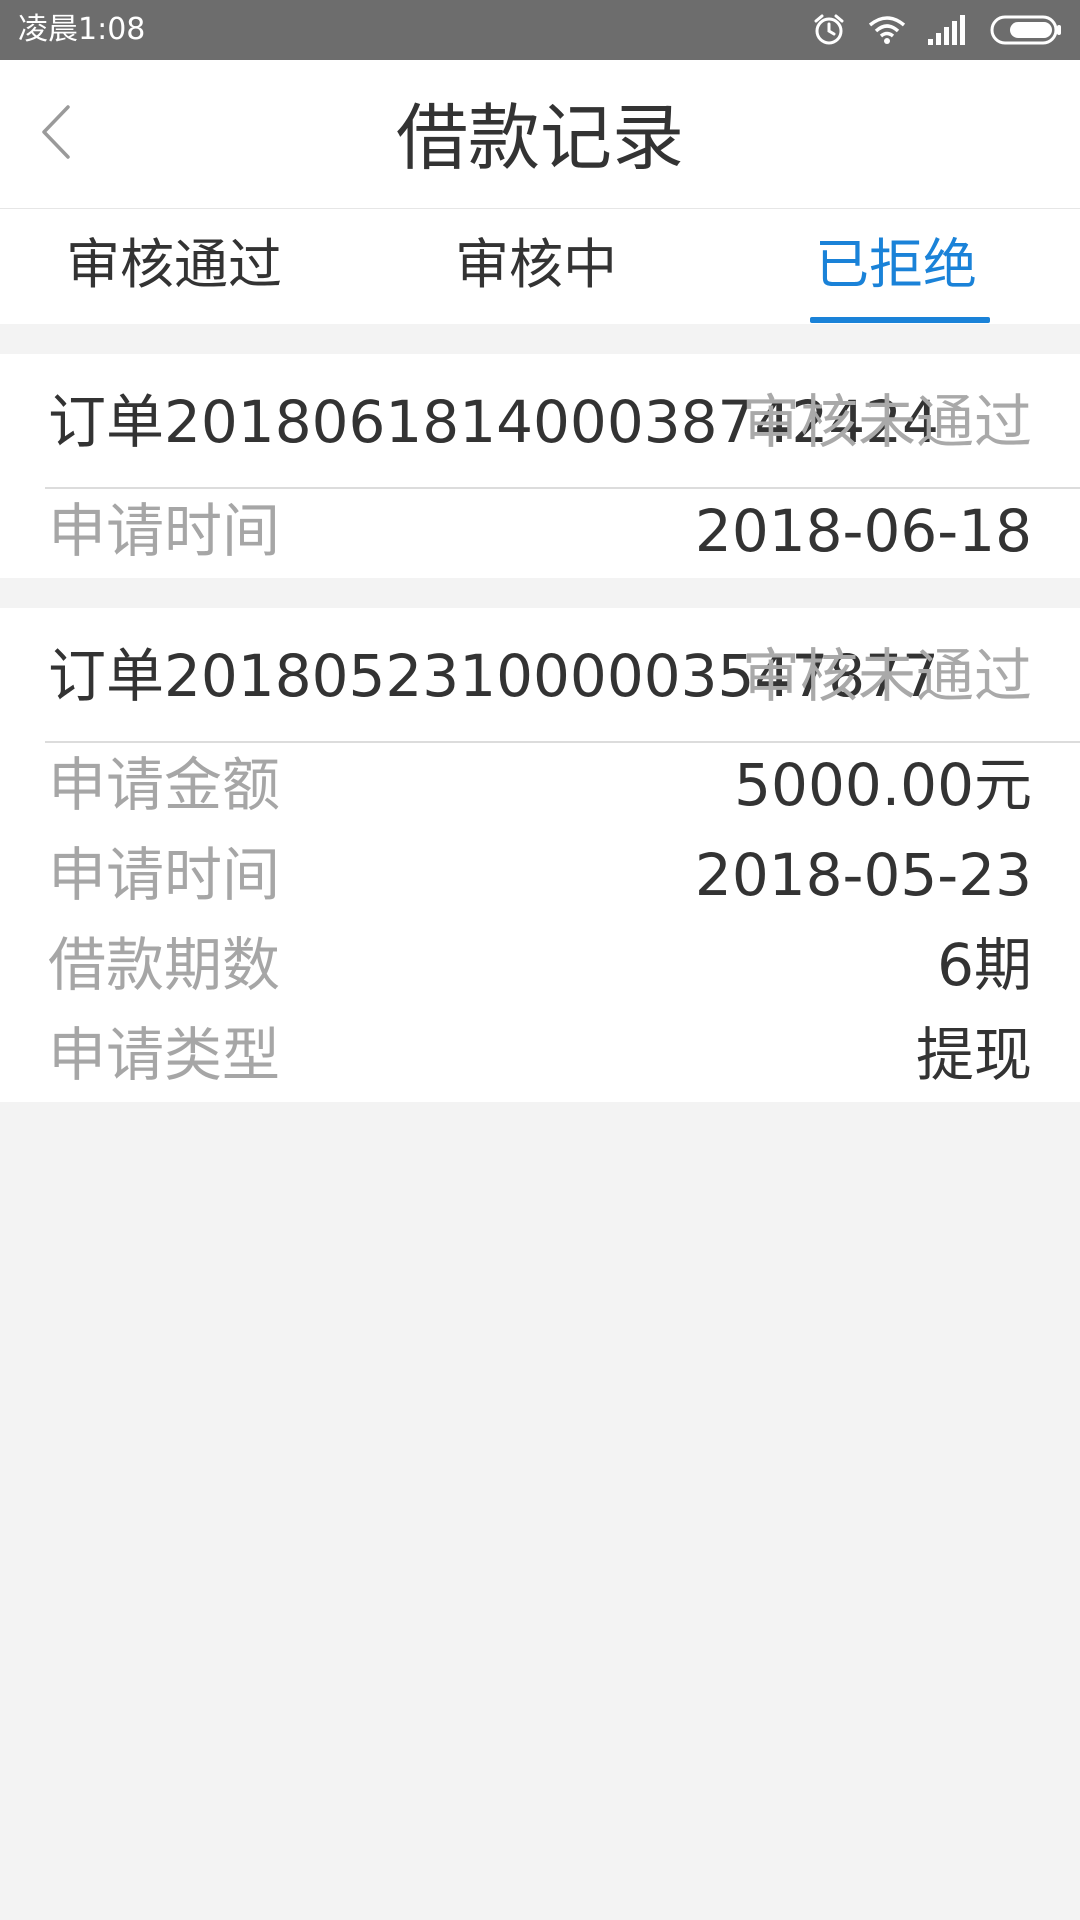 This screenshot has width=1080, height=1920. I want to click on status-icons, so click(937, 30).